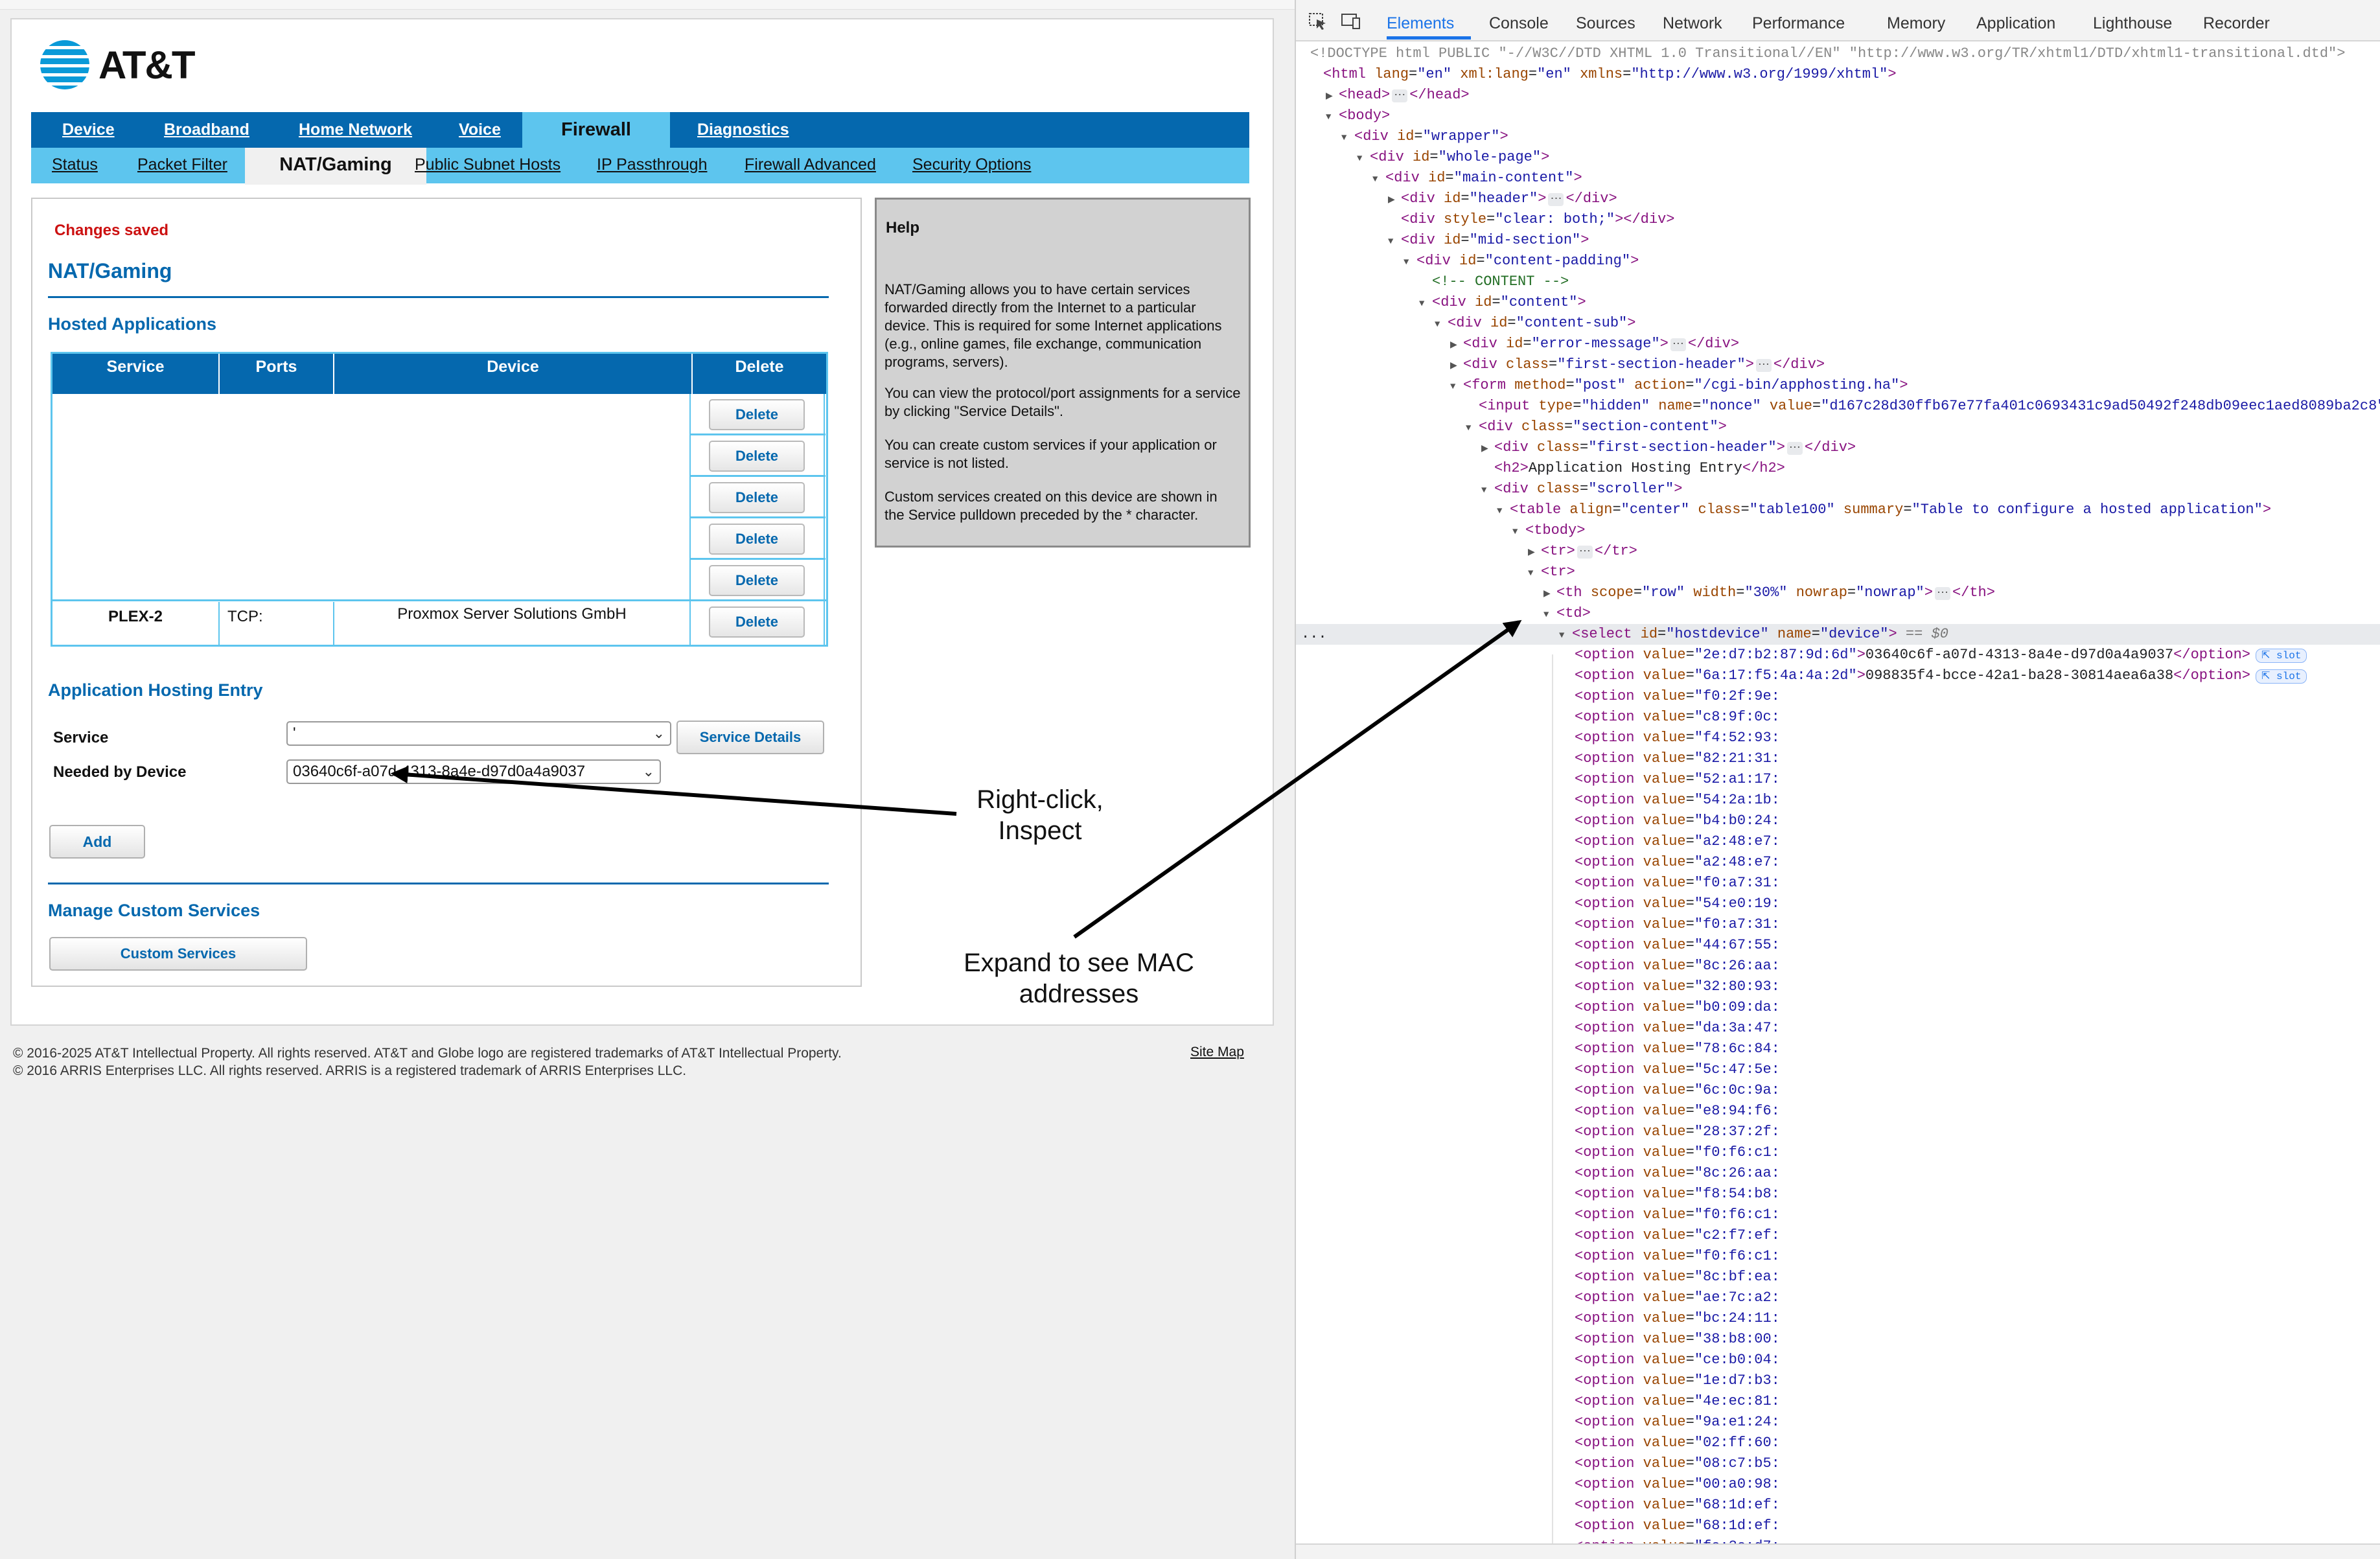 The width and height of the screenshot is (2380, 1559). What do you see at coordinates (1838, 281) in the screenshot?
I see `dom-node: <!-- CONTENT -->` at bounding box center [1838, 281].